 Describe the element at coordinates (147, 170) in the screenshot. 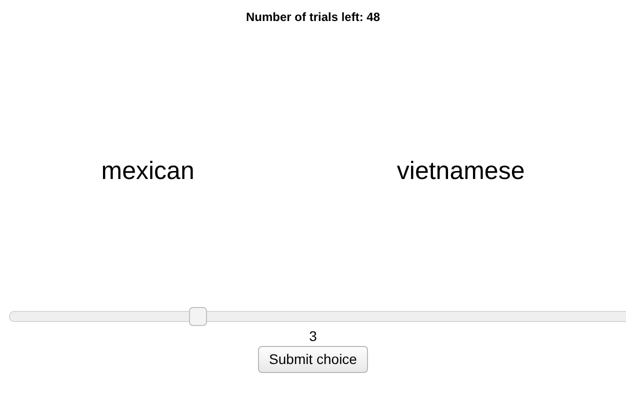

I see `option-label: mexican` at that location.